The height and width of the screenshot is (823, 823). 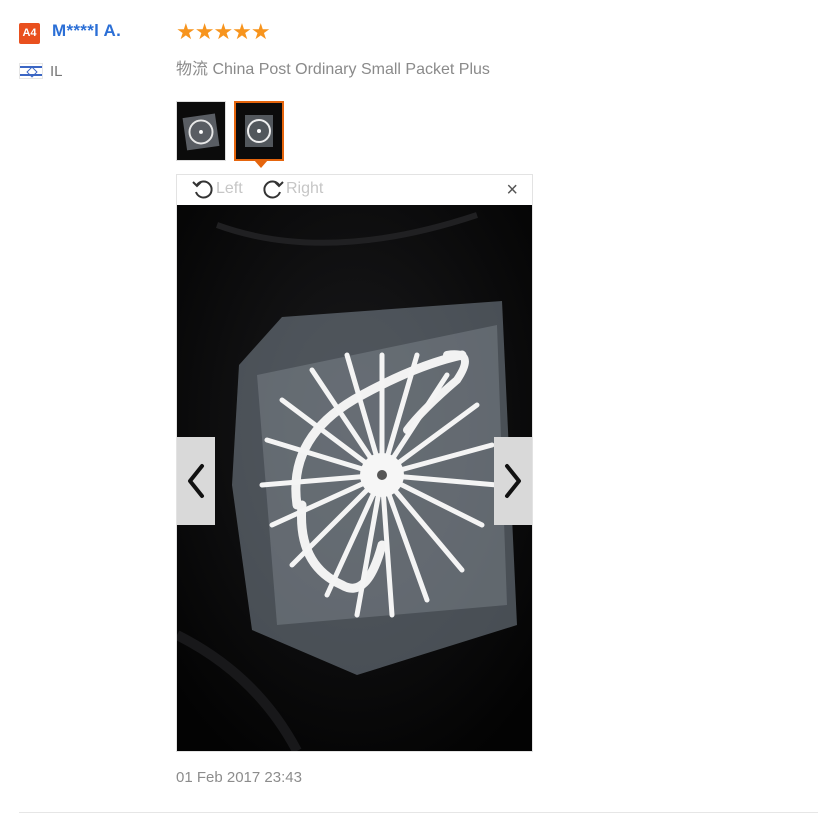 I want to click on rotate-left-button: Left, so click(x=217, y=189).